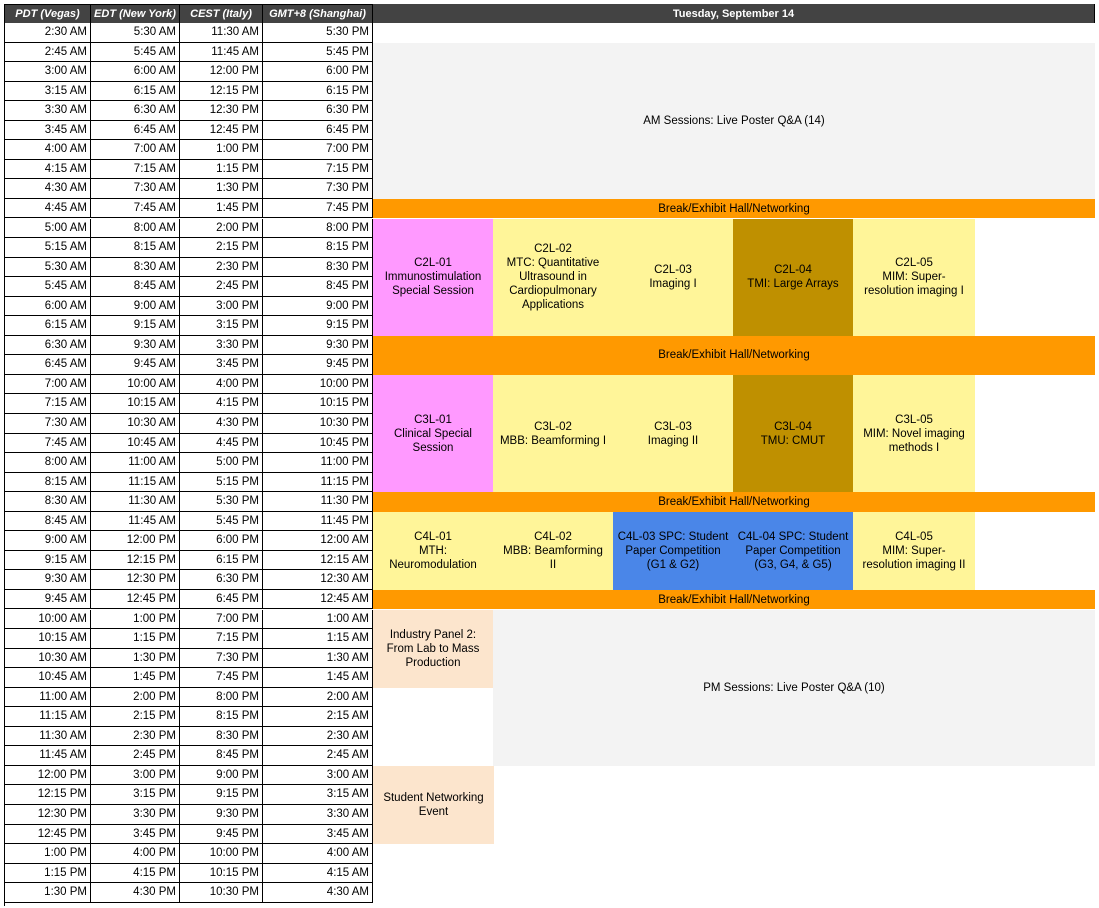  I want to click on time-cell-gmt: 3:15 AM, so click(318, 795).